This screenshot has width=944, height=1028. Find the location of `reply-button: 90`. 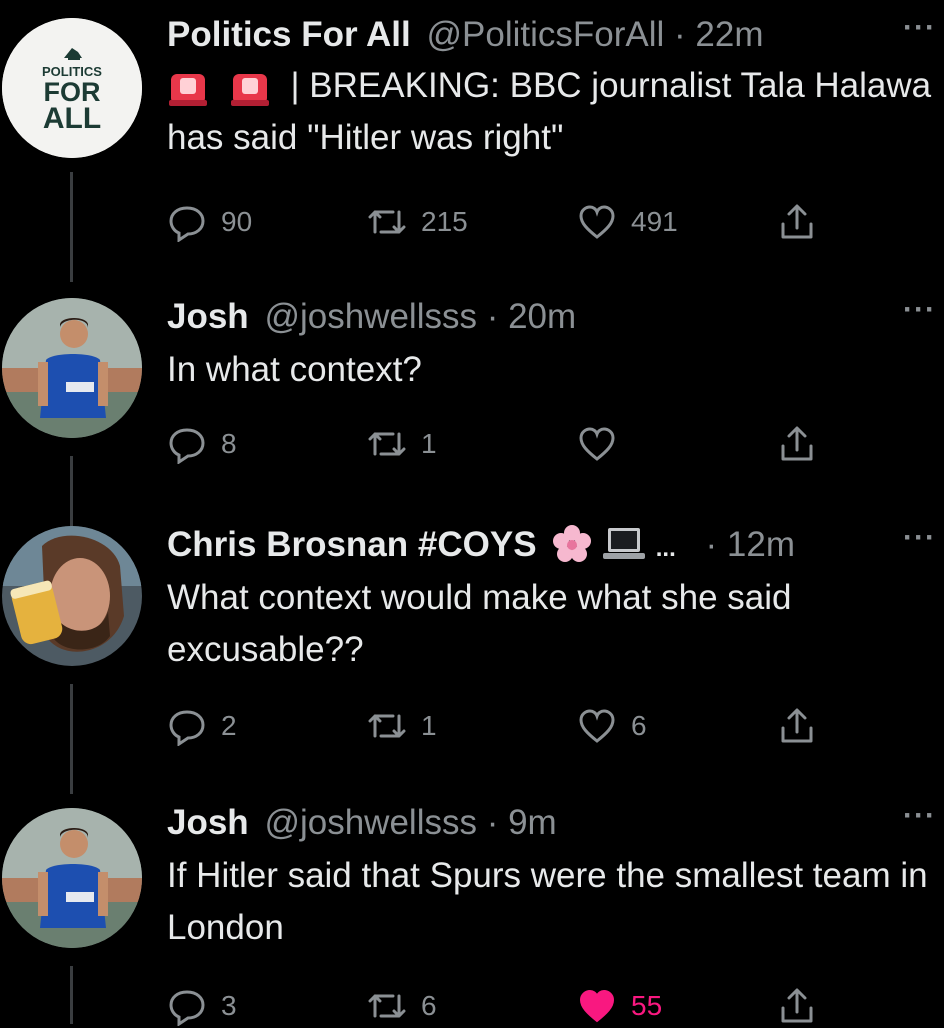

reply-button: 90 is located at coordinates (209, 222).